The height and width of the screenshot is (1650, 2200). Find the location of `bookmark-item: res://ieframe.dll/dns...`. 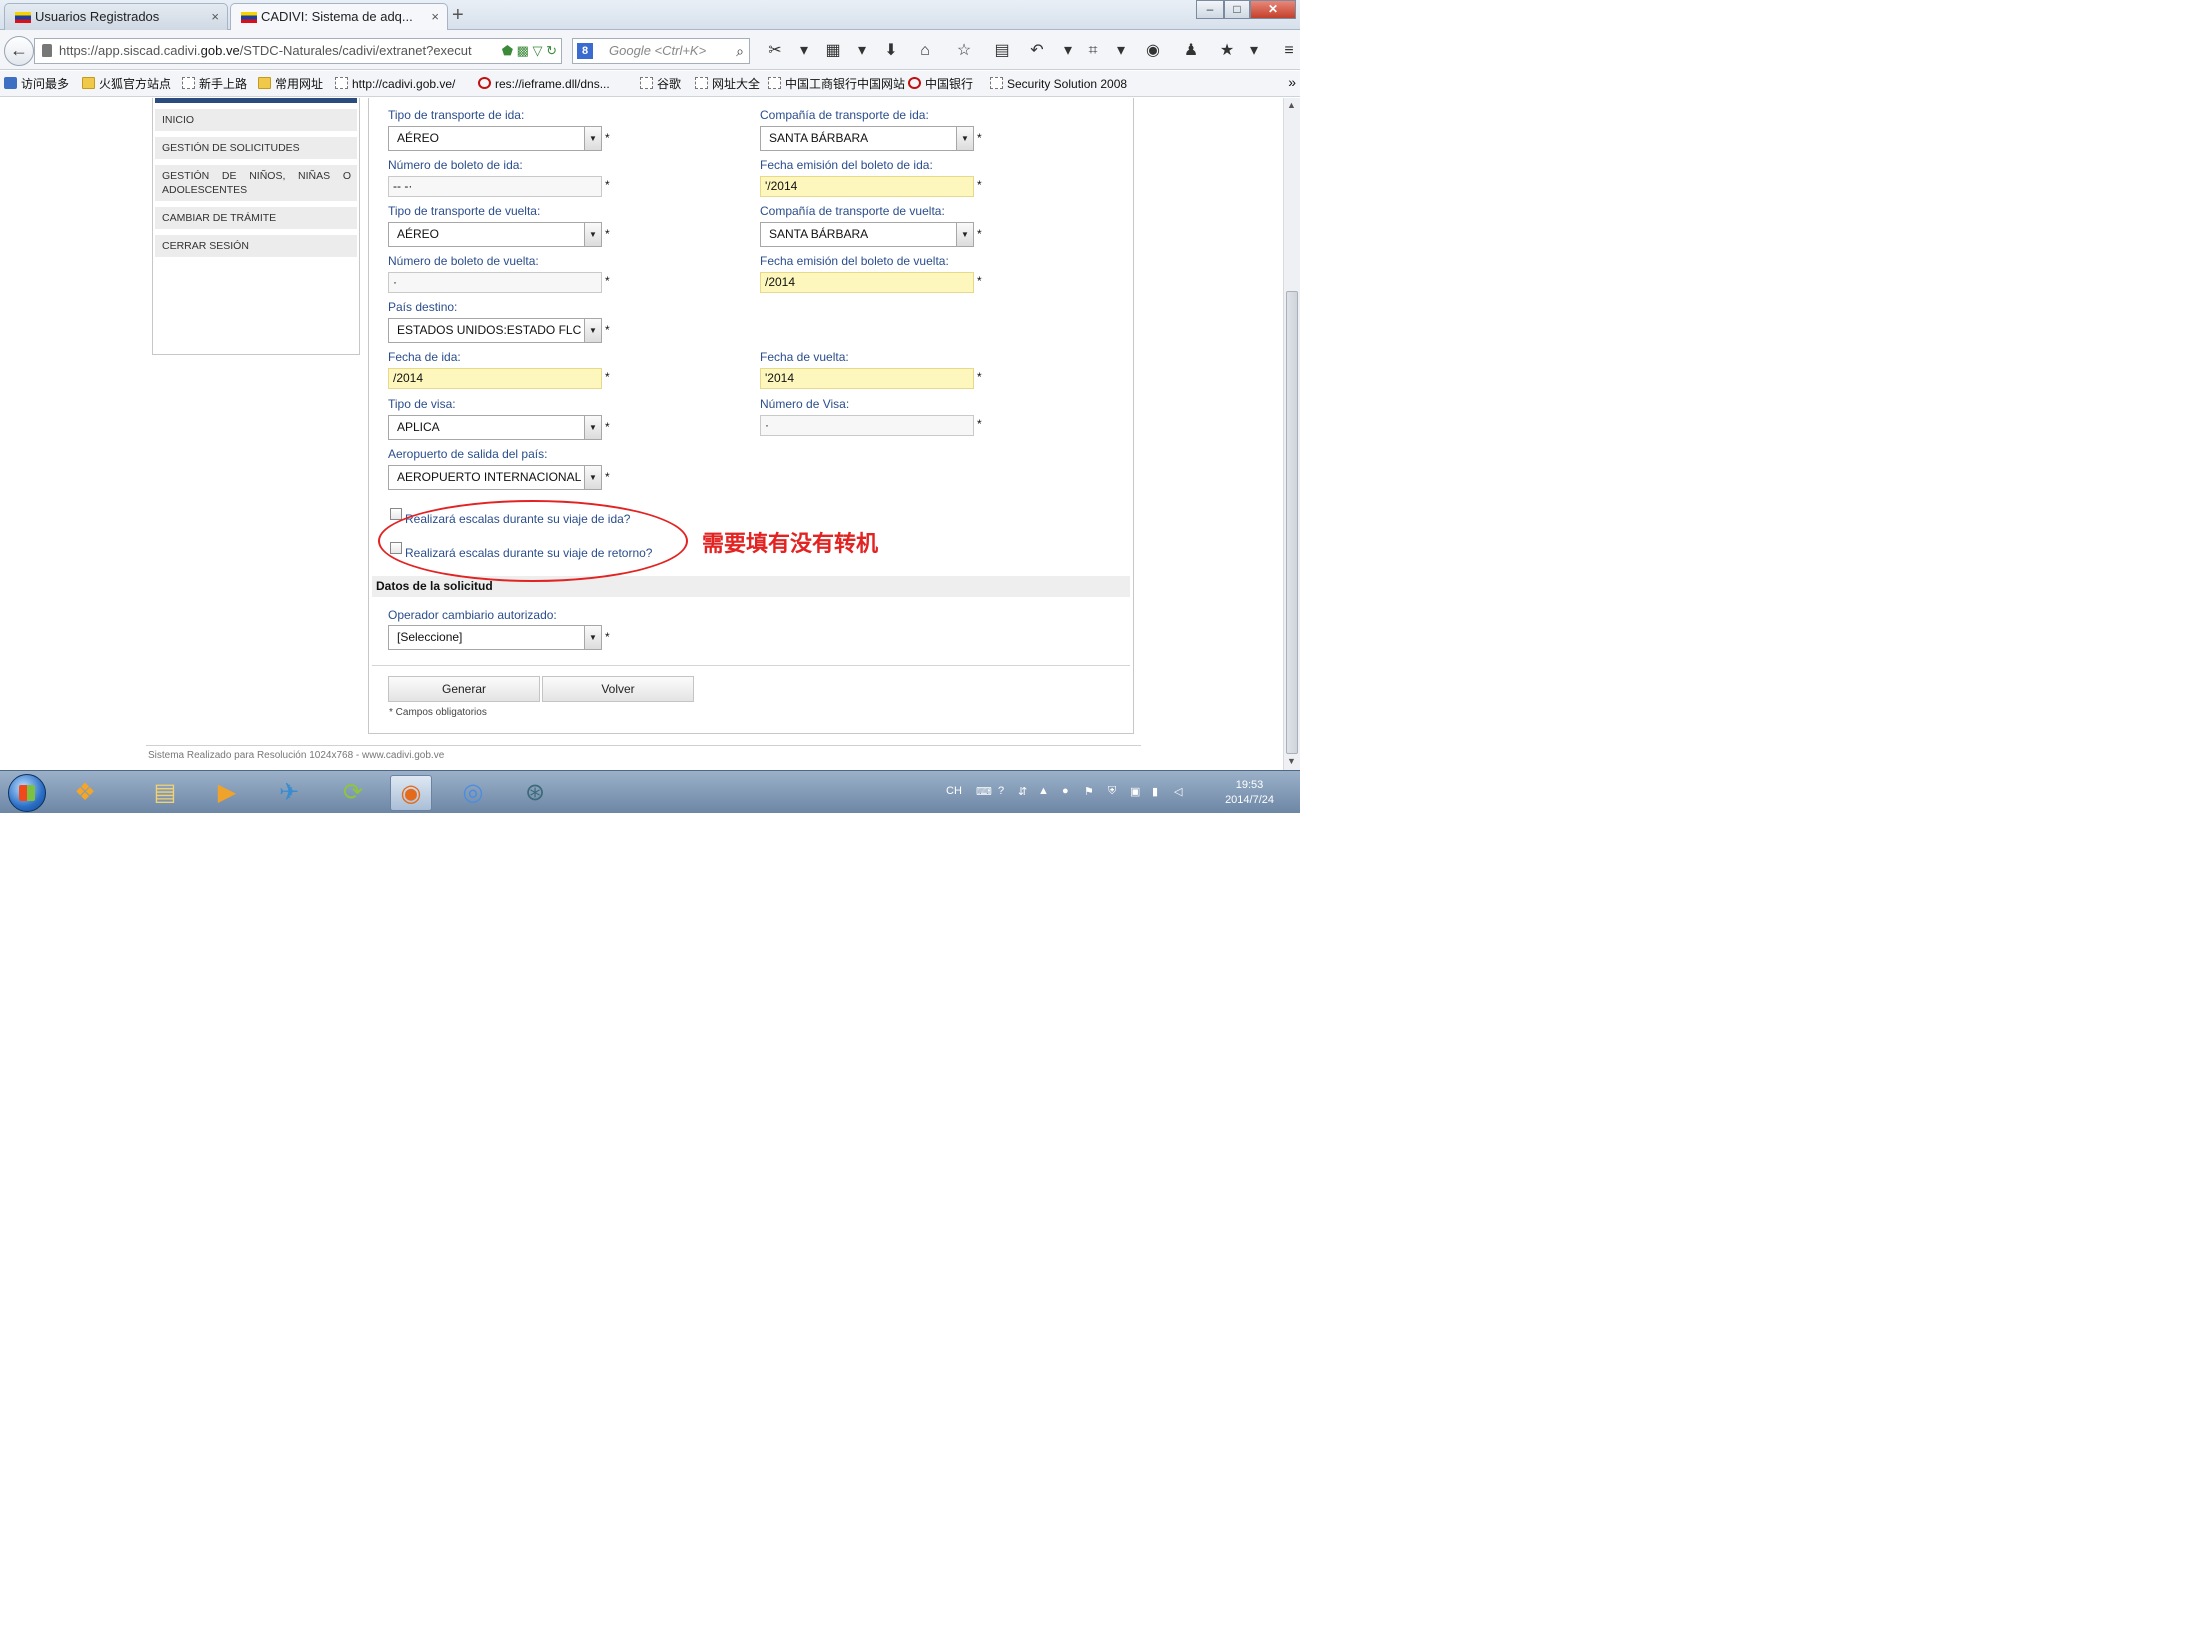

bookmark-item: res://ieframe.dll/dns... is located at coordinates (544, 84).